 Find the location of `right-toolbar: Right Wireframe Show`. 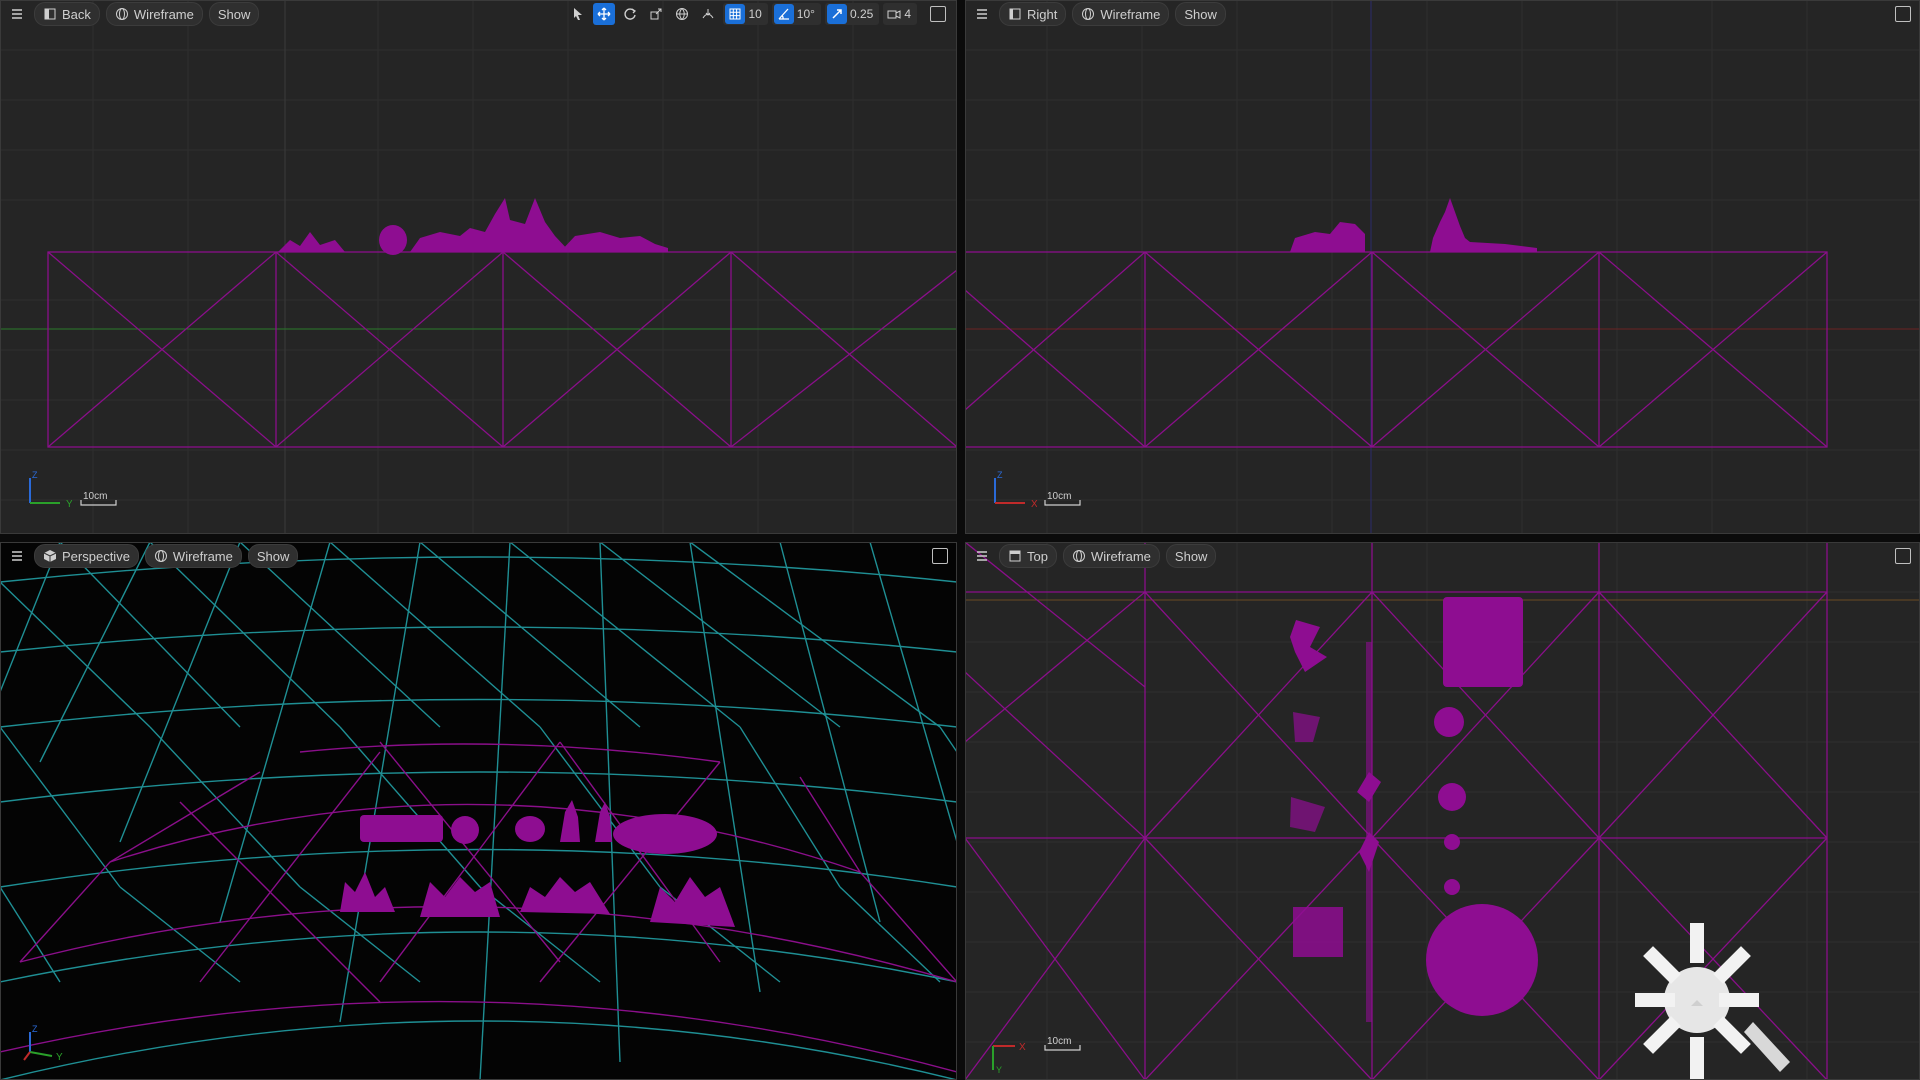

right-toolbar: Right Wireframe Show is located at coordinates (1442, 14).